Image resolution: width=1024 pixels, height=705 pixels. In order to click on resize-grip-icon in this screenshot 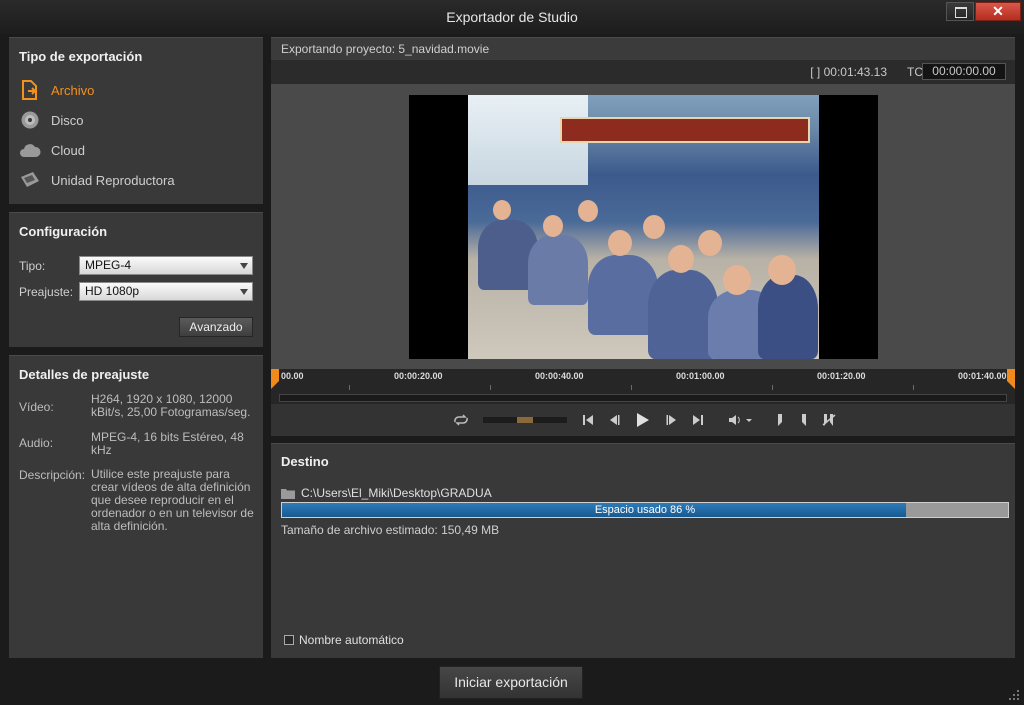, I will do `click(1014, 695)`.